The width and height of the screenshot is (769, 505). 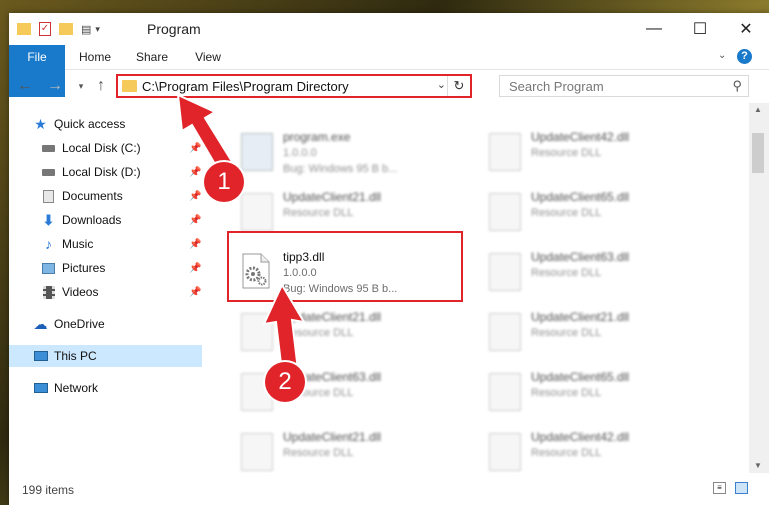 What do you see at coordinates (458, 86) in the screenshot?
I see `refresh-button: ↻` at bounding box center [458, 86].